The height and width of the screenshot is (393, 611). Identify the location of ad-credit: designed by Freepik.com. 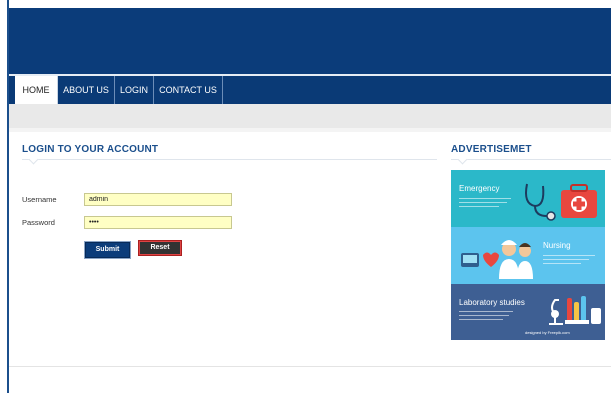
(547, 332).